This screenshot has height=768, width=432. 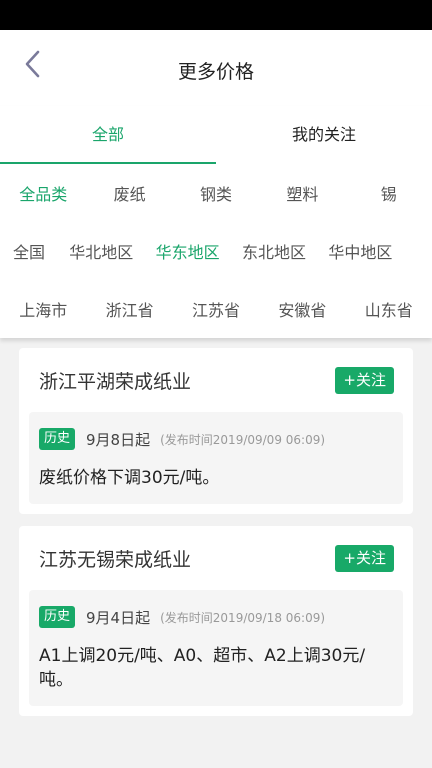 What do you see at coordinates (101, 251) in the screenshot?
I see `region-chip: 华北地区` at bounding box center [101, 251].